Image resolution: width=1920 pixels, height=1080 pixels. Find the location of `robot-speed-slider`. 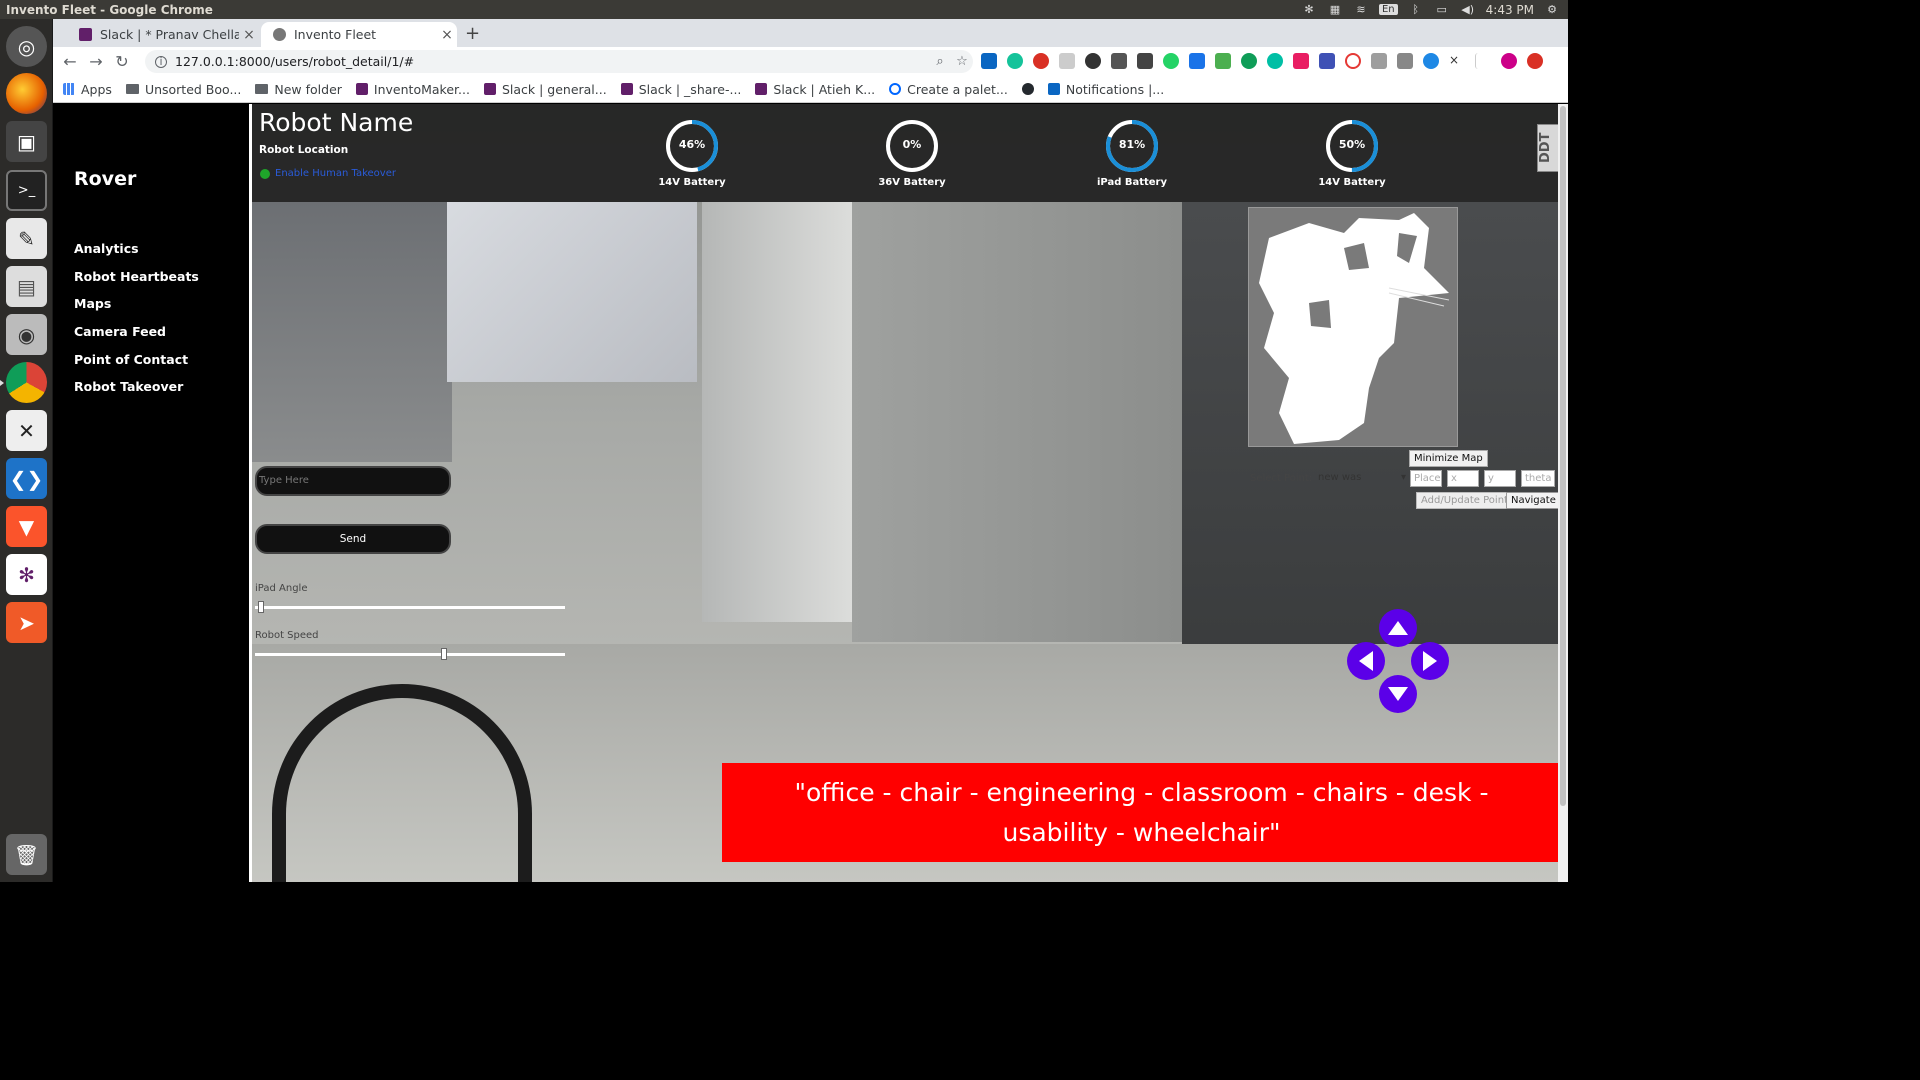

robot-speed-slider is located at coordinates (410, 654).